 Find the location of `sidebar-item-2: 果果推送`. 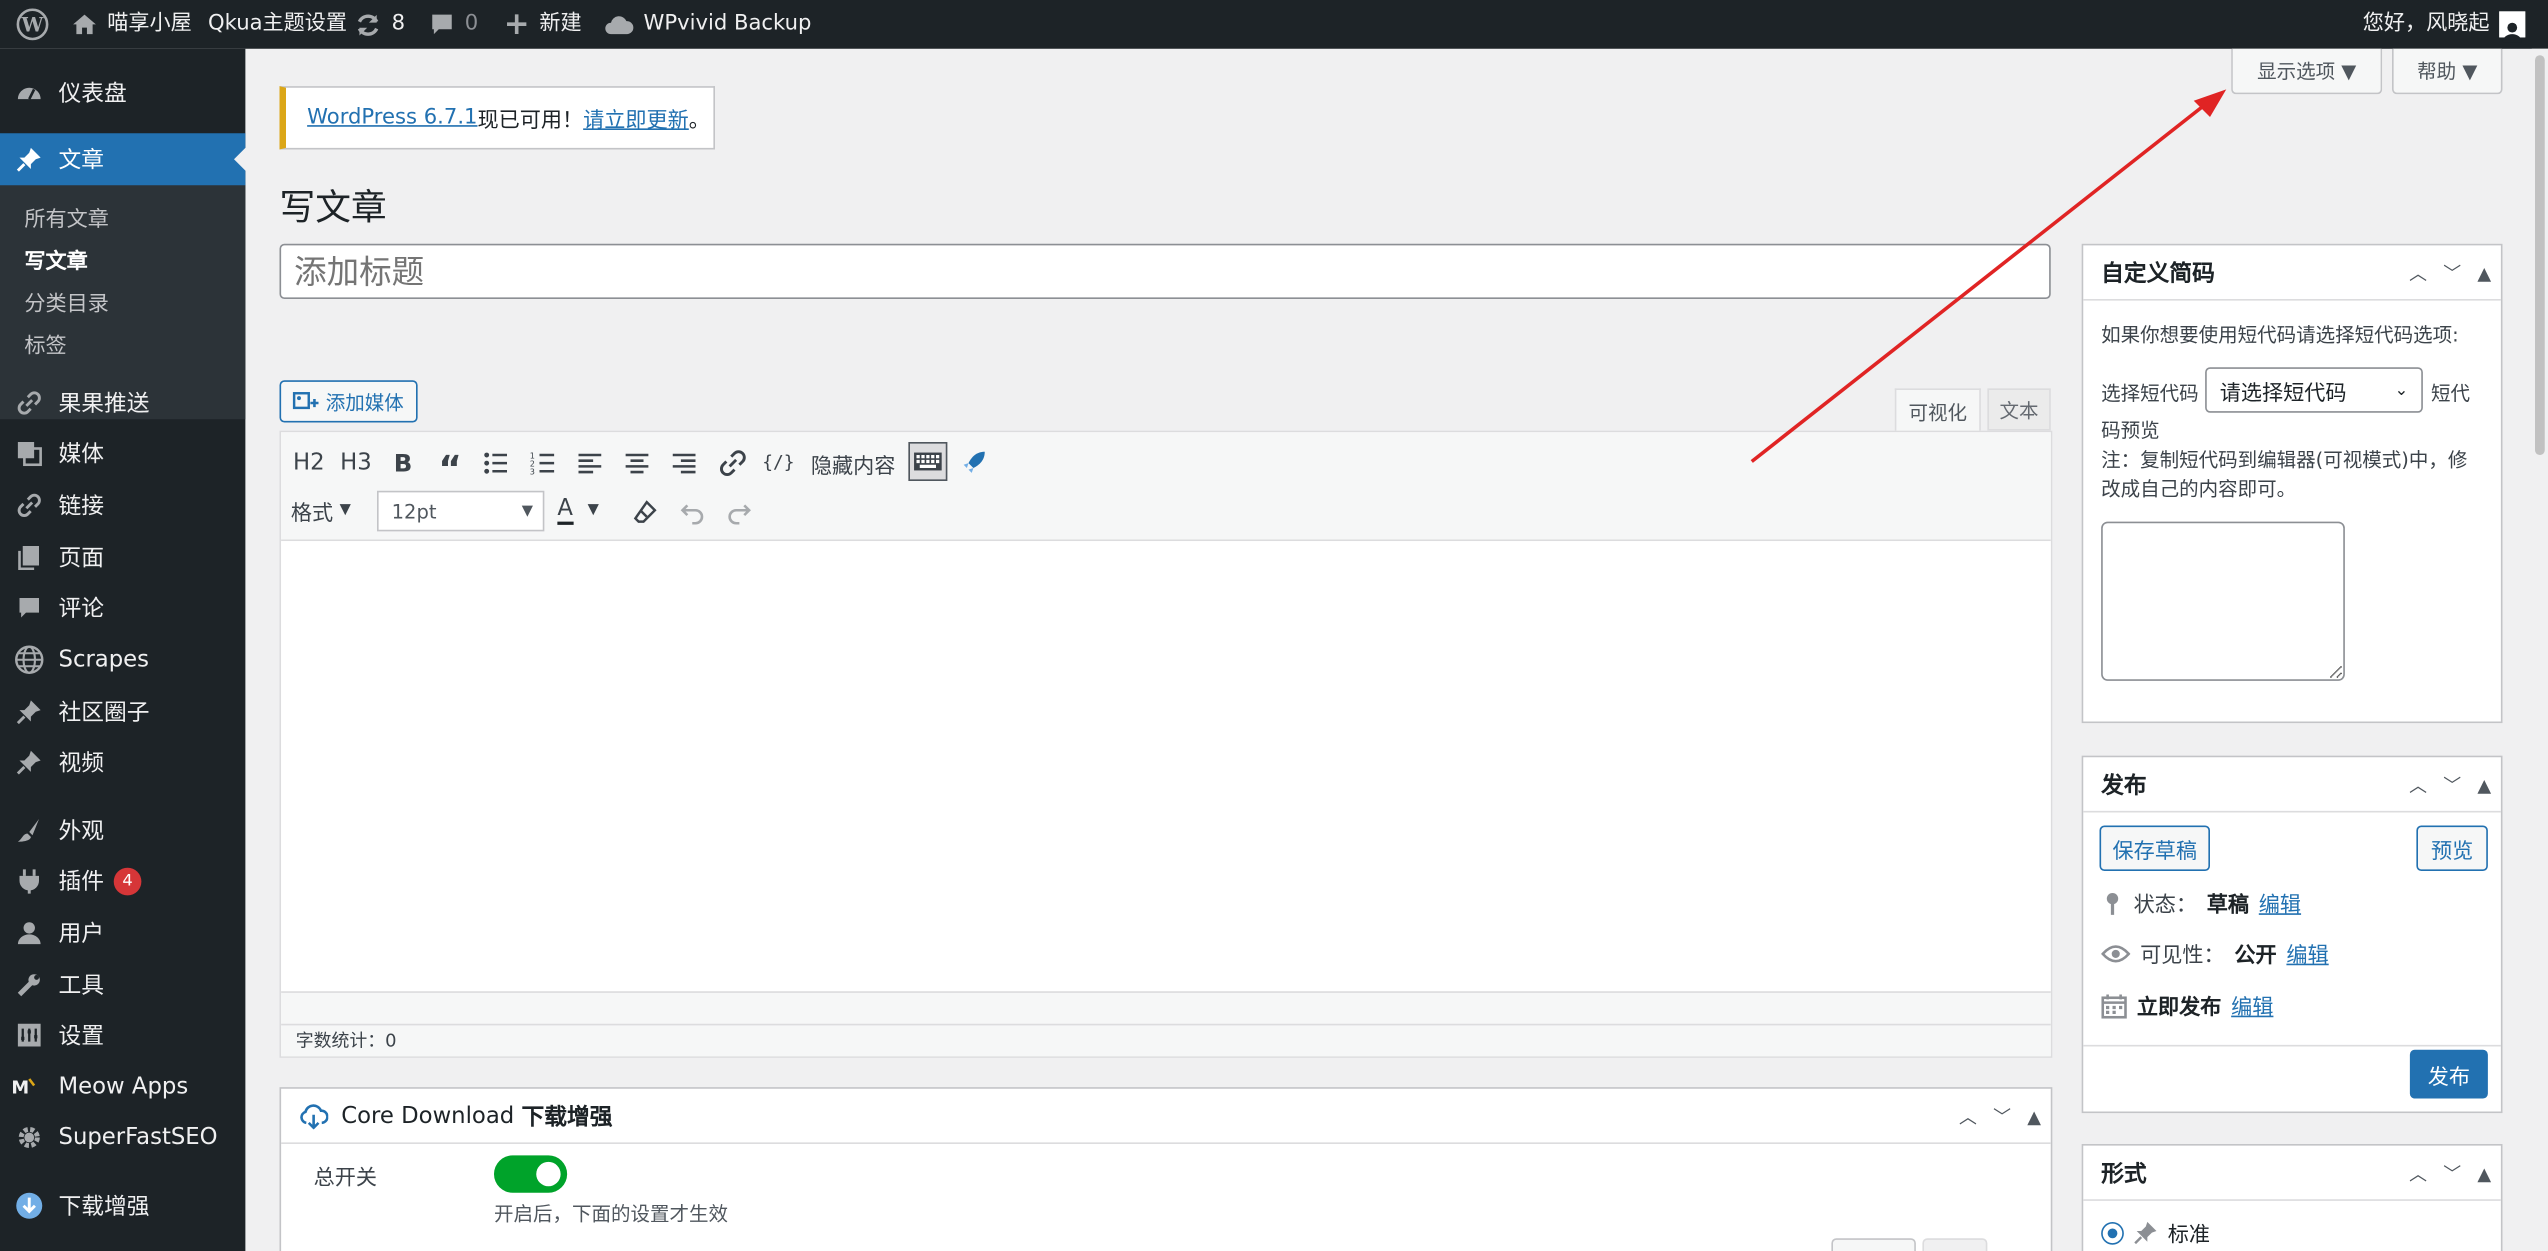

sidebar-item-2: 果果推送 is located at coordinates (122, 403).